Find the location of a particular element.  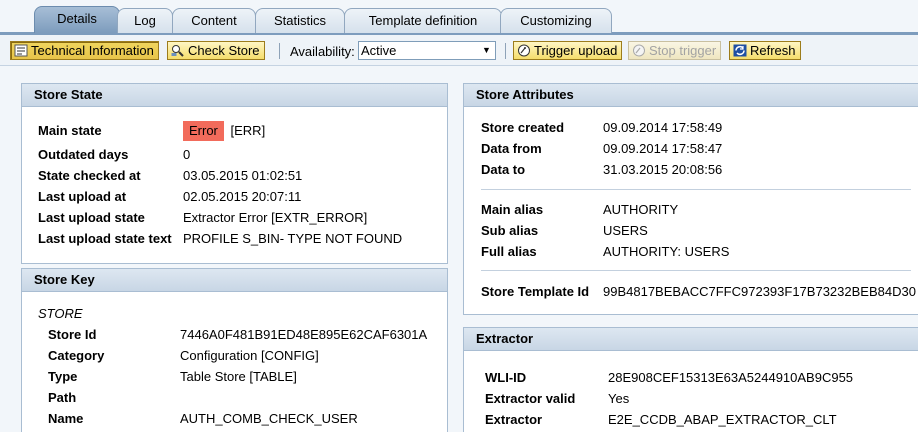

outdated-days-key: Outdated days is located at coordinates (83, 154).